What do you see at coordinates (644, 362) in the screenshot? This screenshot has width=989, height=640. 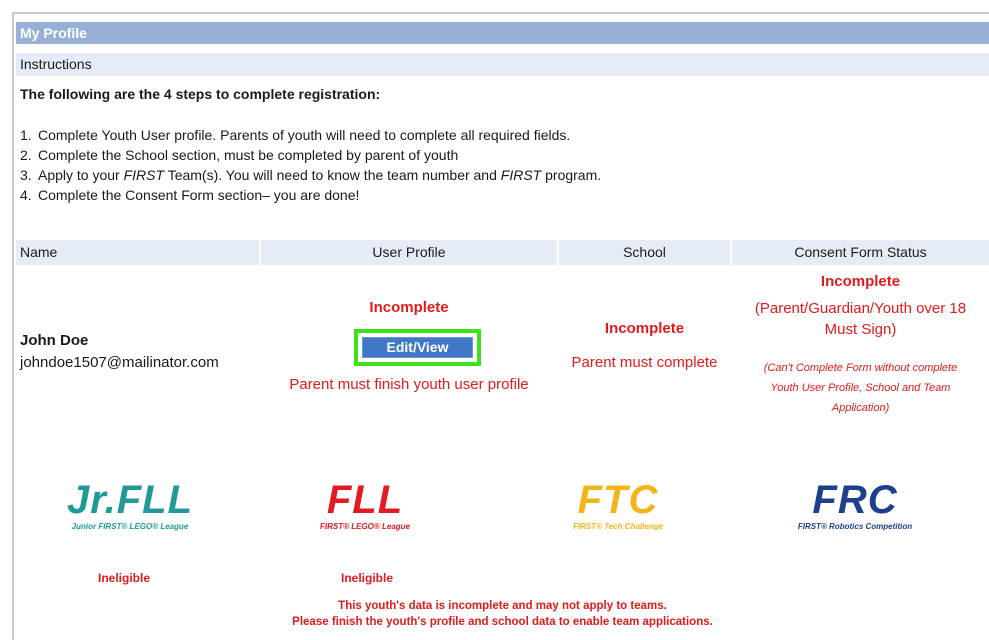 I see `school-note: Parent must complete` at bounding box center [644, 362].